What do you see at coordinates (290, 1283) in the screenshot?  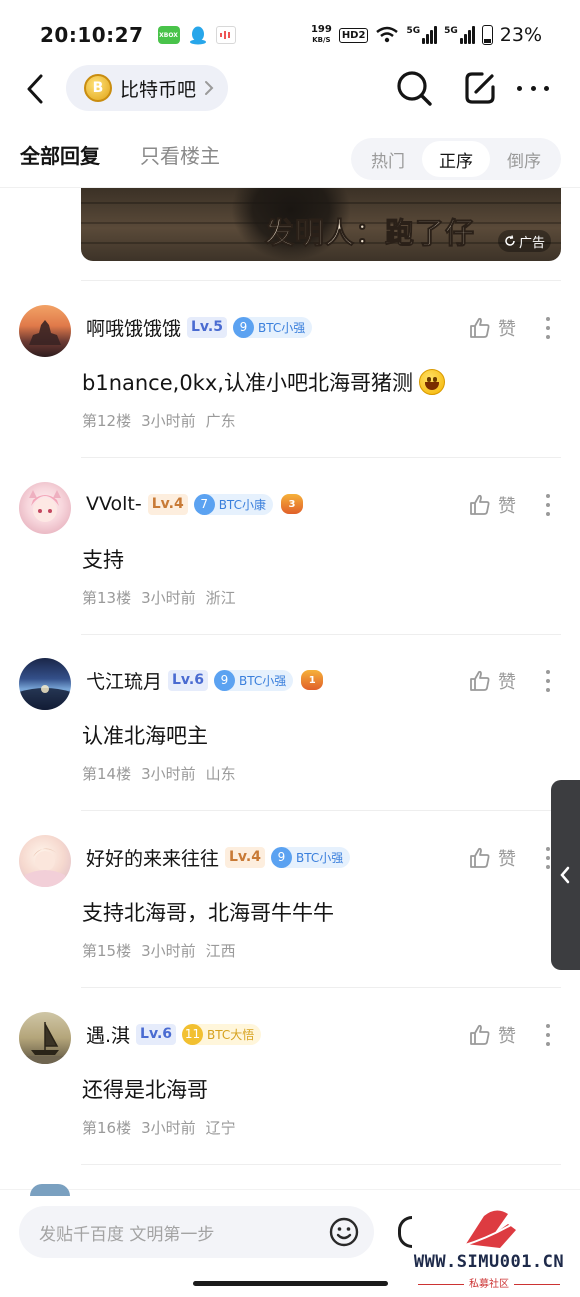 I see `home-indicator` at bounding box center [290, 1283].